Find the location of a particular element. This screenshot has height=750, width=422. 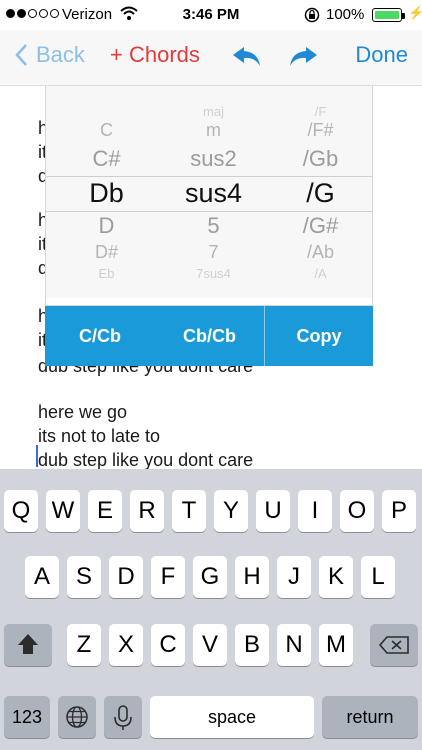

globe-key is located at coordinates (77, 717).